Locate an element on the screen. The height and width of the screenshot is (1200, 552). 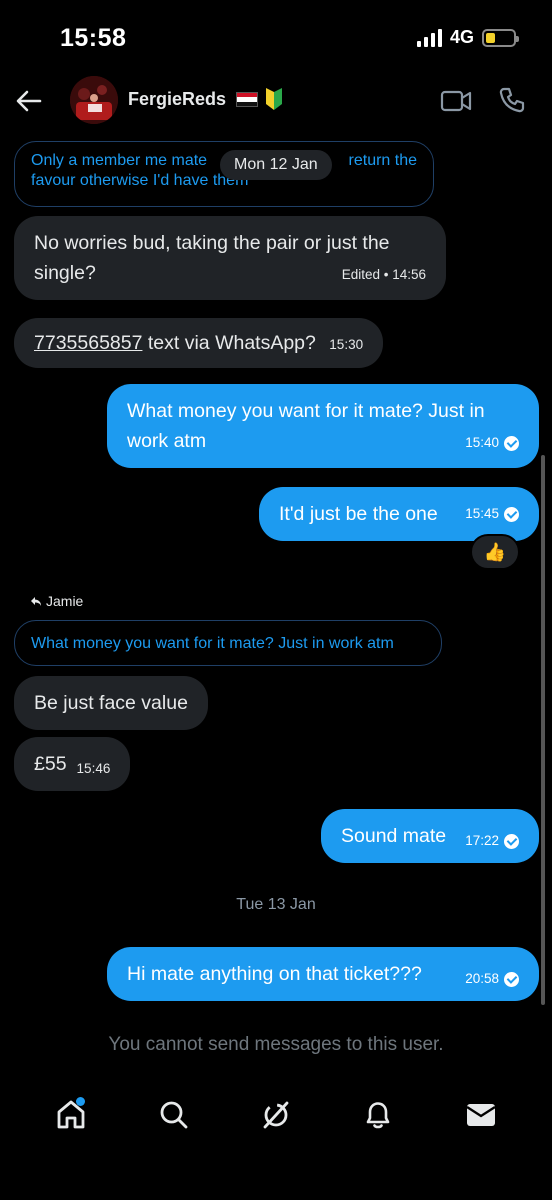
reply-label-name: Jamie is located at coordinates (65, 601).